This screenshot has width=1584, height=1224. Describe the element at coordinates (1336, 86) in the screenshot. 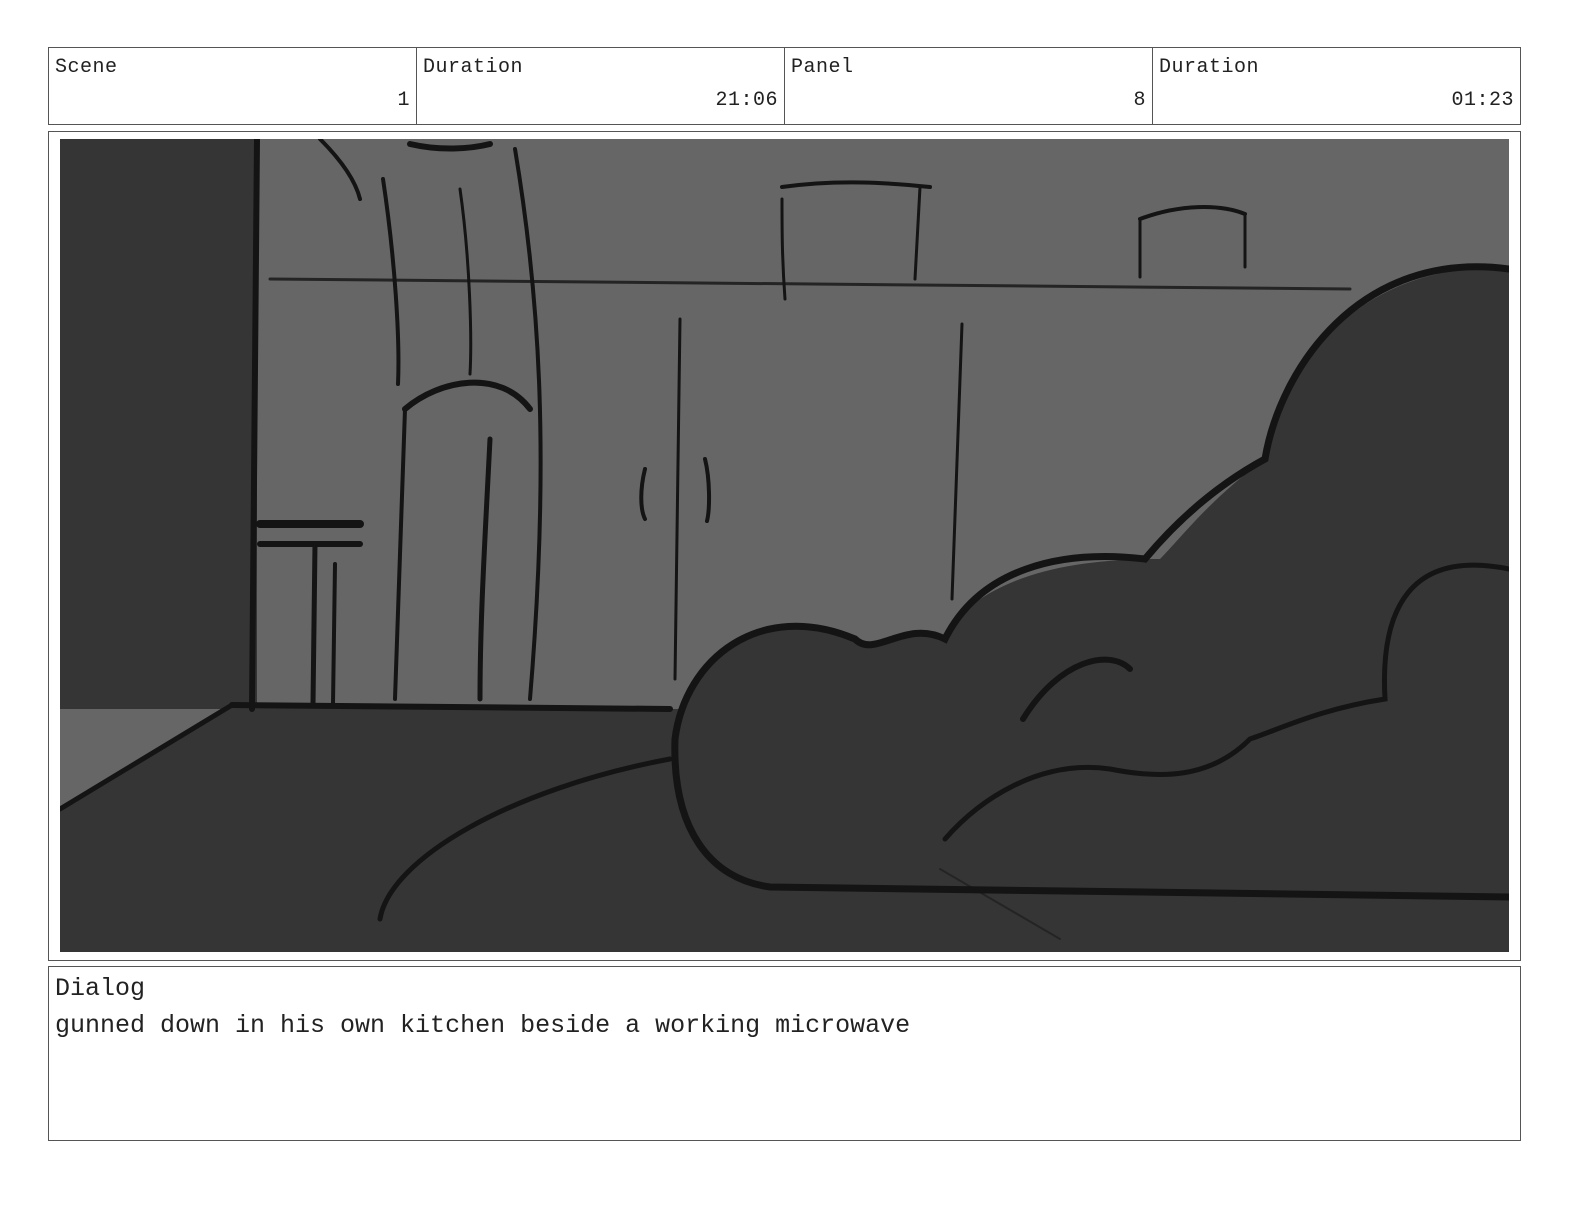

I see `panel-duration-cell: Duration 01:23` at that location.